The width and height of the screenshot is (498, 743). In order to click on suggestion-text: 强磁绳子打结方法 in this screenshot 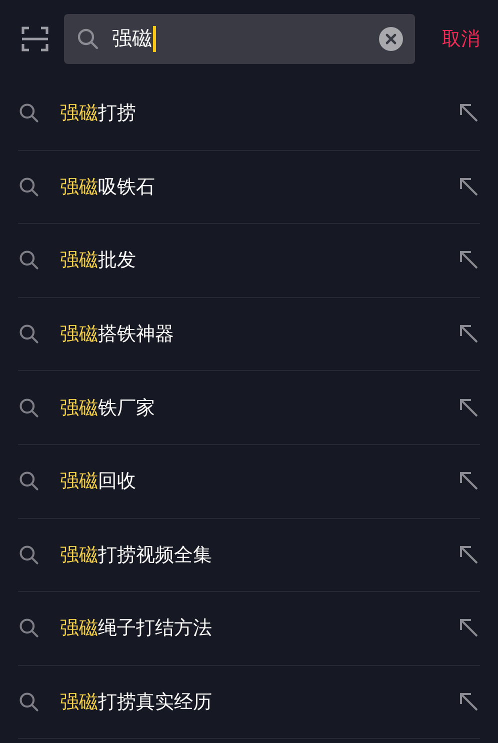, I will do `click(136, 628)`.